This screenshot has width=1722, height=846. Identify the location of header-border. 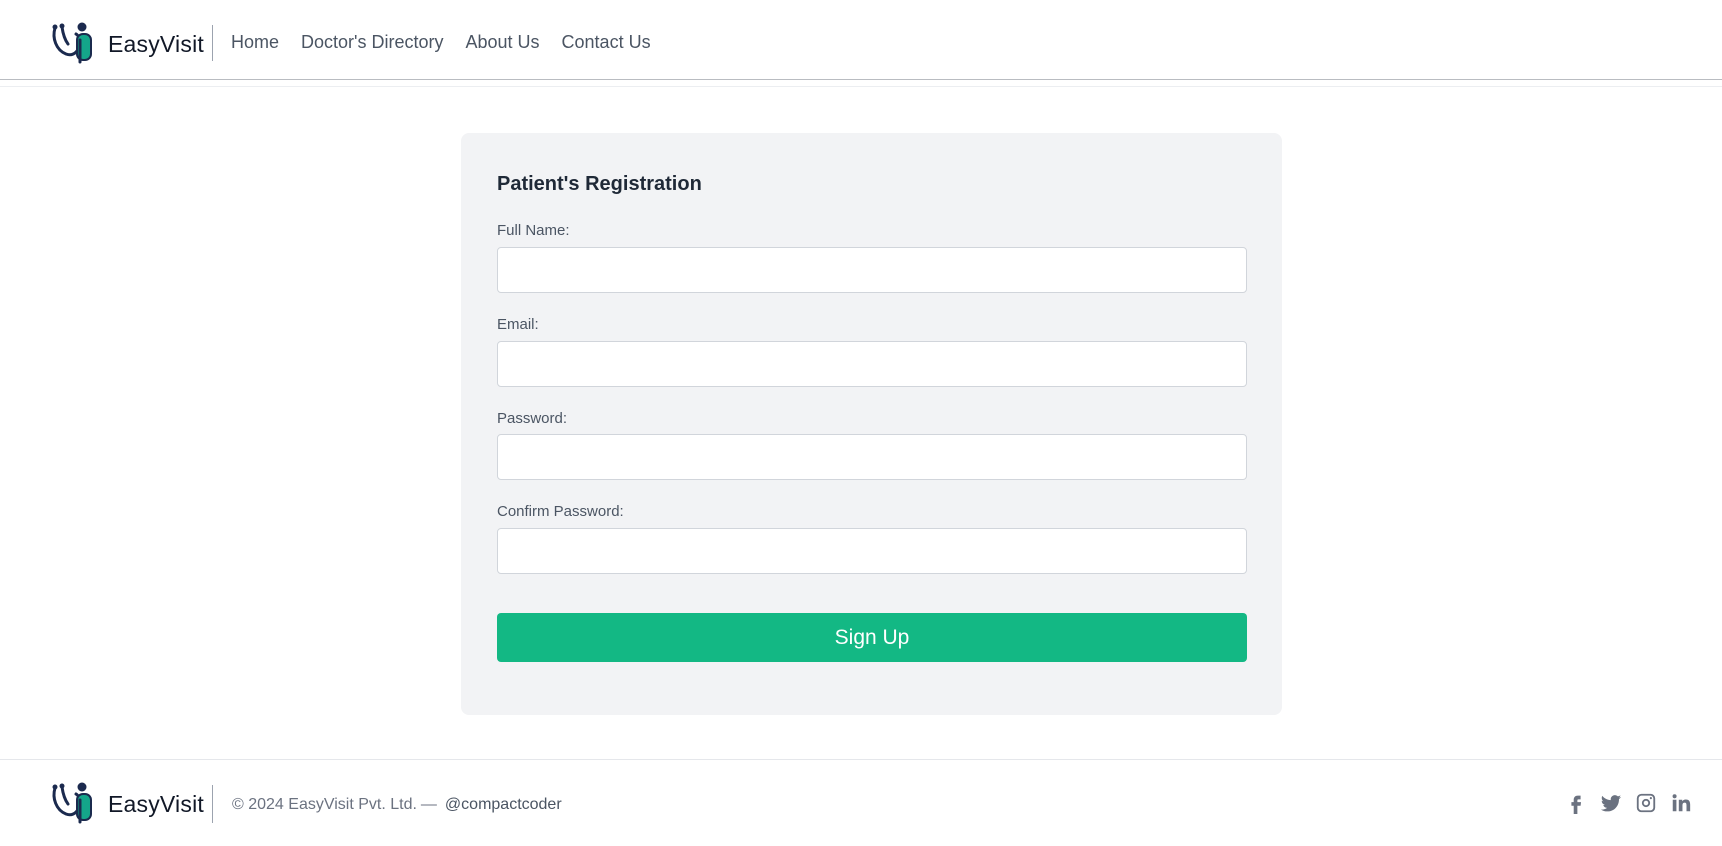
(861, 79).